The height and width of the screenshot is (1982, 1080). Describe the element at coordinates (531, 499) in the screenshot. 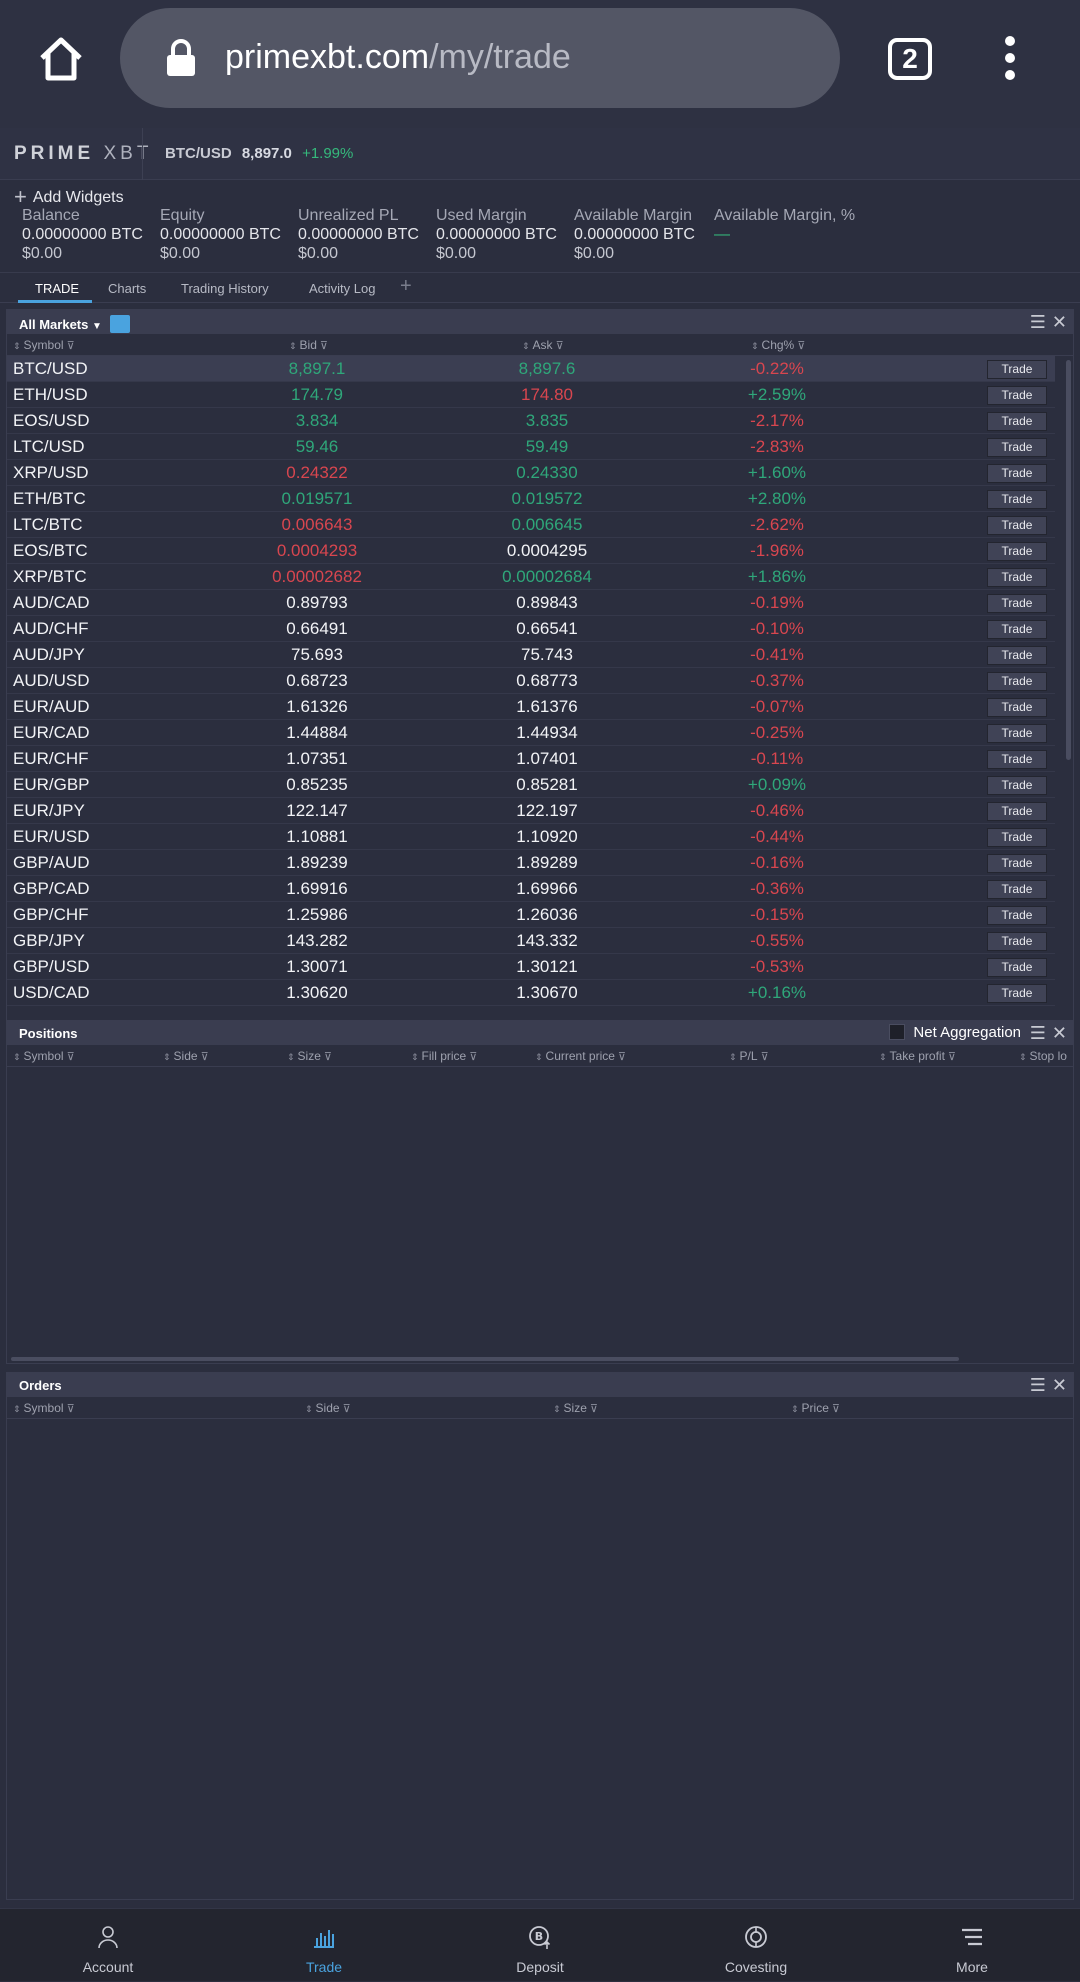

I see `market-row: ETH/BTC 0.019571 0.019572 +2.80% Trade` at that location.